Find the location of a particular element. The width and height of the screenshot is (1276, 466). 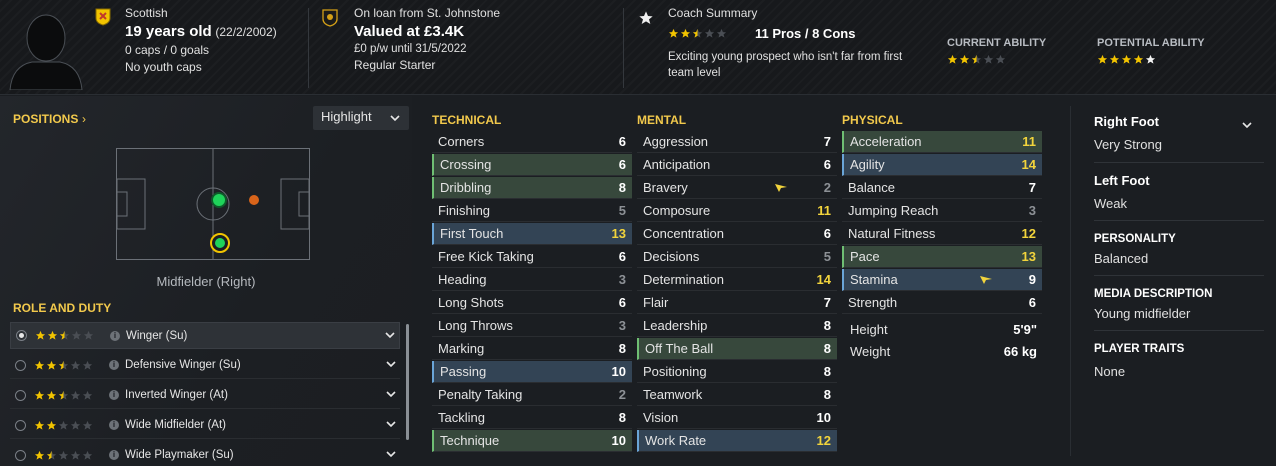

attribute-row: Aggression 7 is located at coordinates (737, 142).